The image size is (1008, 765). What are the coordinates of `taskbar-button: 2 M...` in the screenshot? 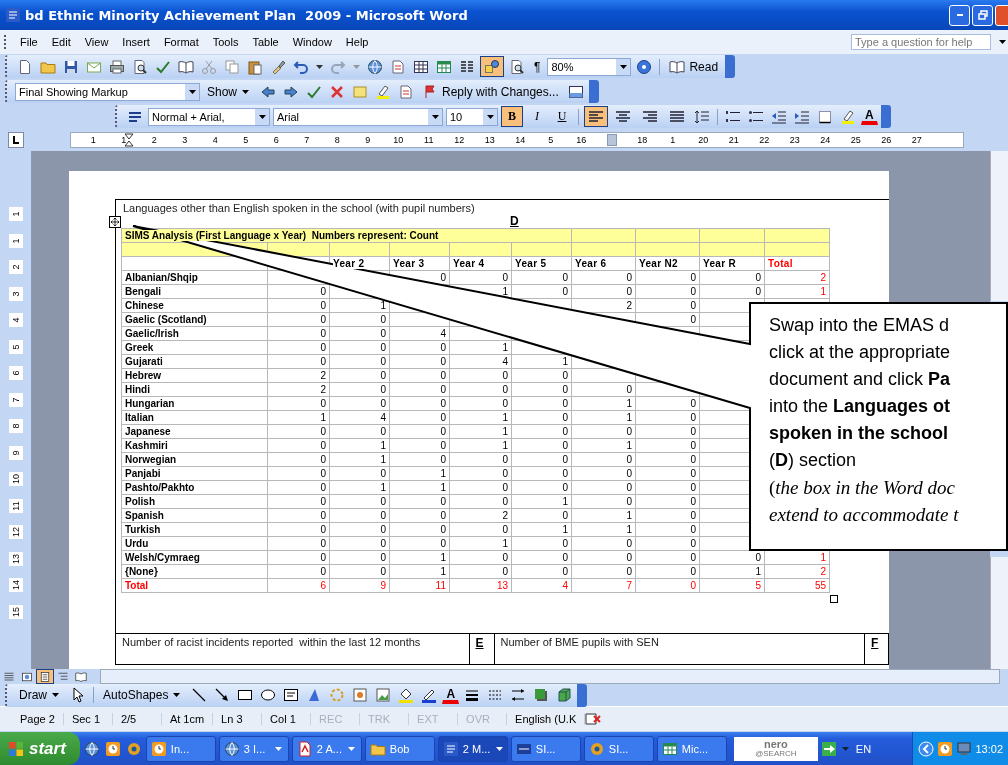 It's located at (472, 748).